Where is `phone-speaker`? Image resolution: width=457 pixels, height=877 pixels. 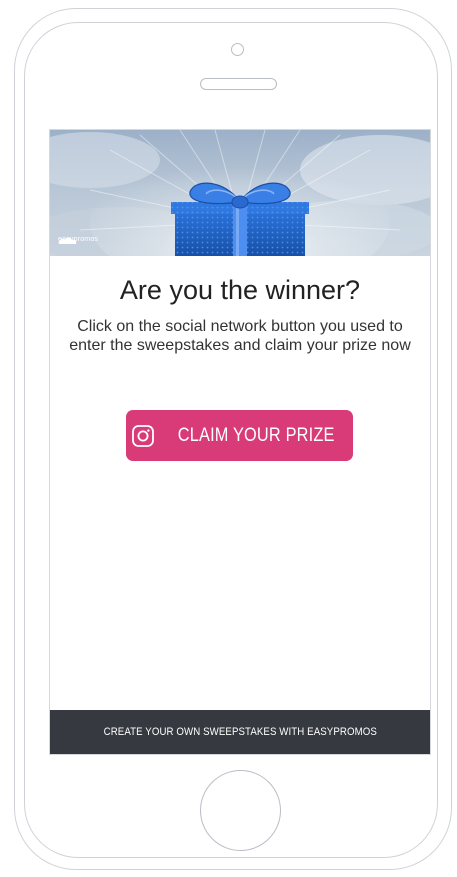 phone-speaker is located at coordinates (238, 84).